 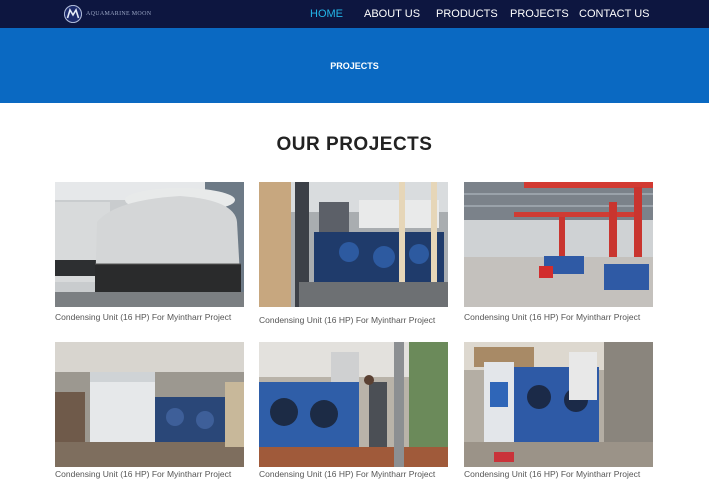 What do you see at coordinates (149, 244) in the screenshot?
I see `cooling-tower-photo` at bounding box center [149, 244].